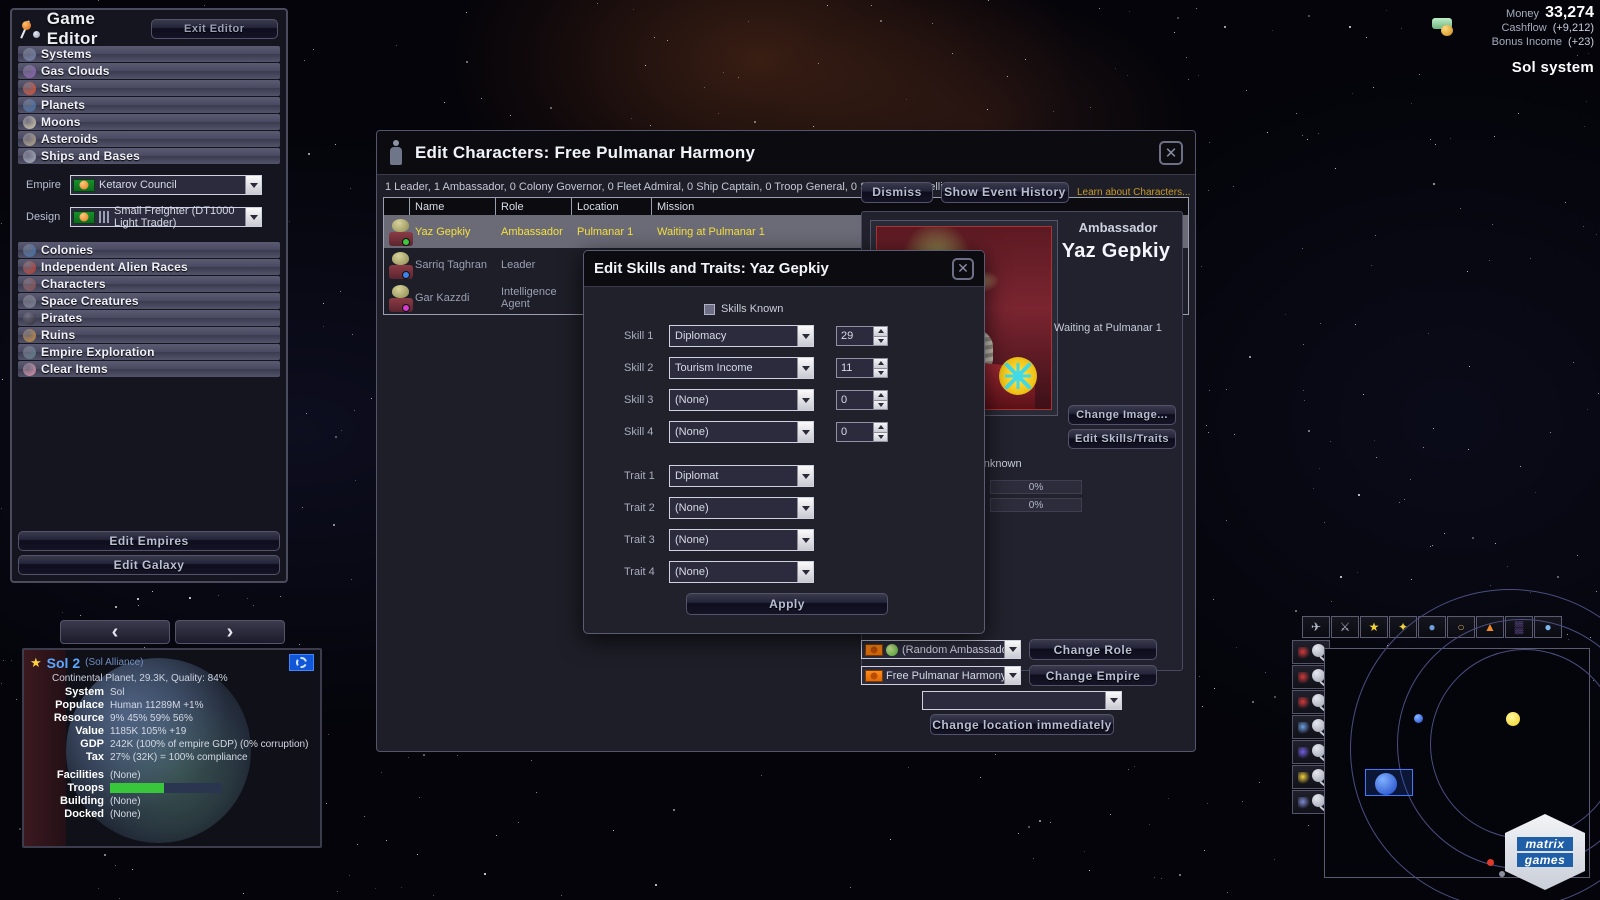 This screenshot has width=1600, height=900. What do you see at coordinates (78, 718) in the screenshot?
I see `planet-stat-key: Resource` at bounding box center [78, 718].